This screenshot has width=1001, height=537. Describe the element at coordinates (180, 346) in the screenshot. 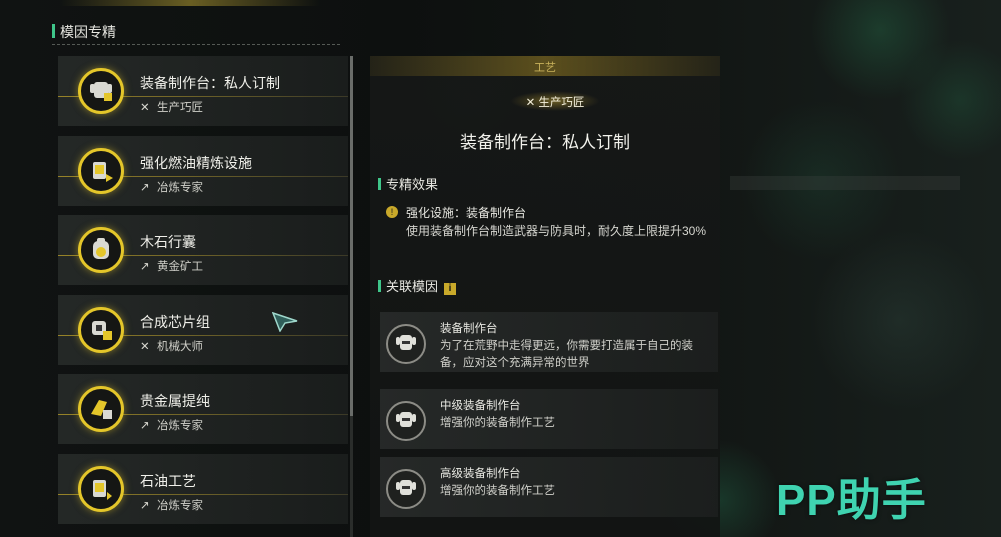

I see `item-role-label: 机械大师` at that location.